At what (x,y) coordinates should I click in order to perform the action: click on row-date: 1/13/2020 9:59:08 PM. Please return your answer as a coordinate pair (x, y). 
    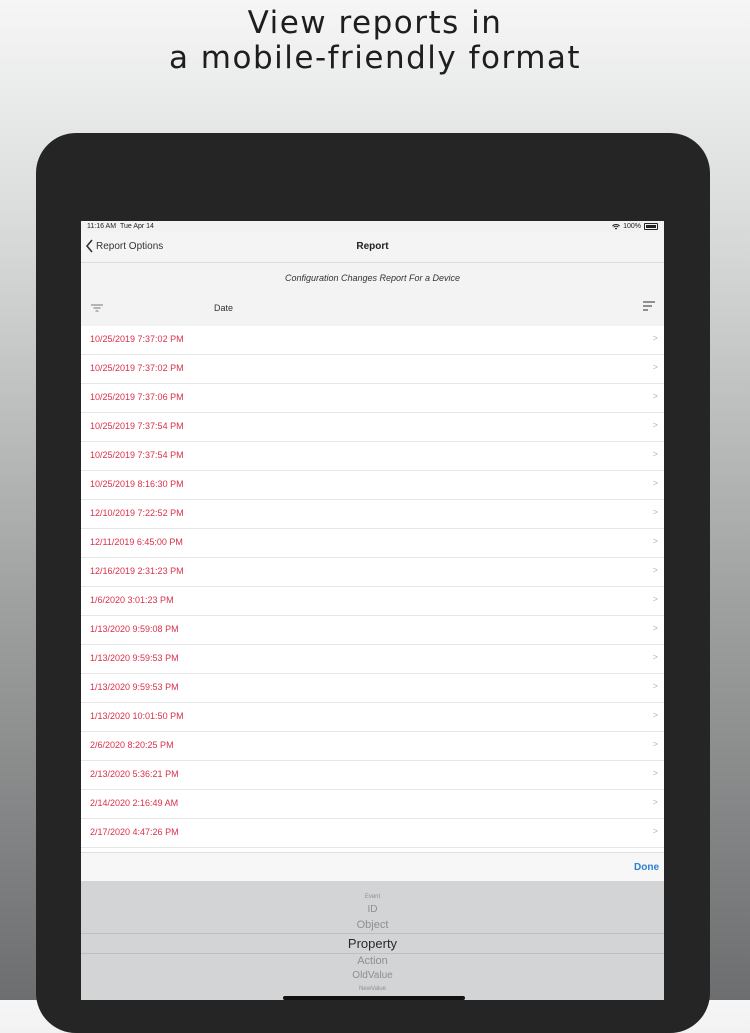
    Looking at the image, I should click on (134, 629).